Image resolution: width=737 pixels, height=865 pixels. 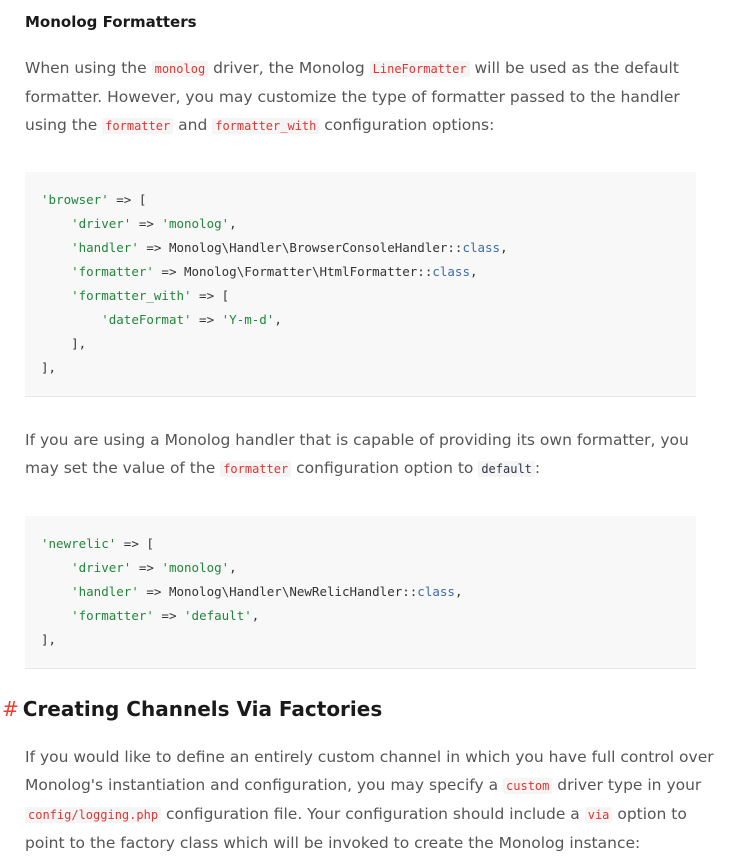 I want to click on inline-code-custom: custom, so click(x=528, y=786).